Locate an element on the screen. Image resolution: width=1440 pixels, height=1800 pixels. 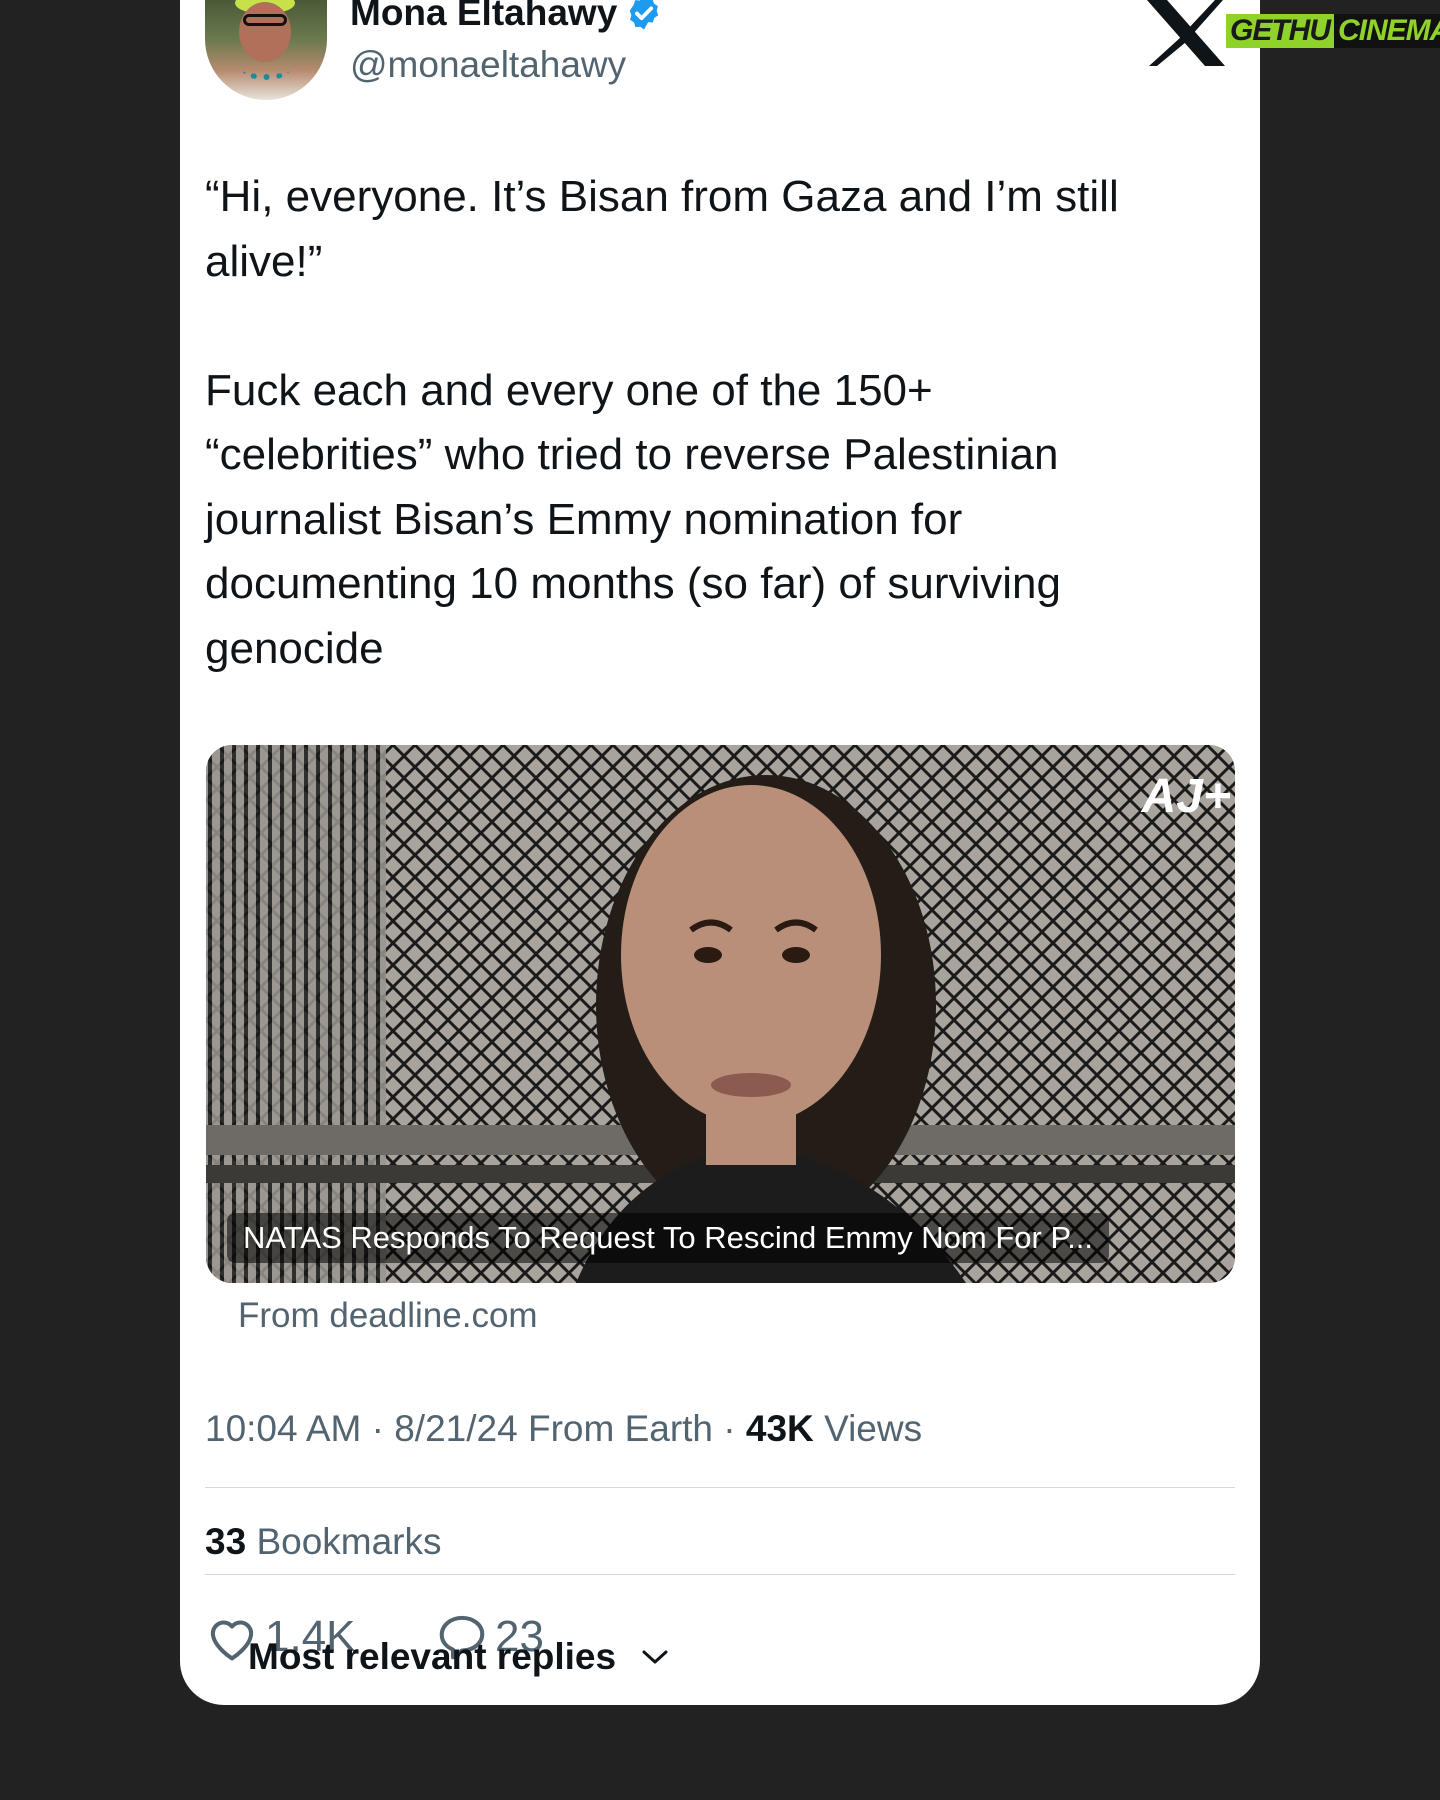
replies-sort-dropdown: Most relevant replies is located at coordinates (459, 1657).